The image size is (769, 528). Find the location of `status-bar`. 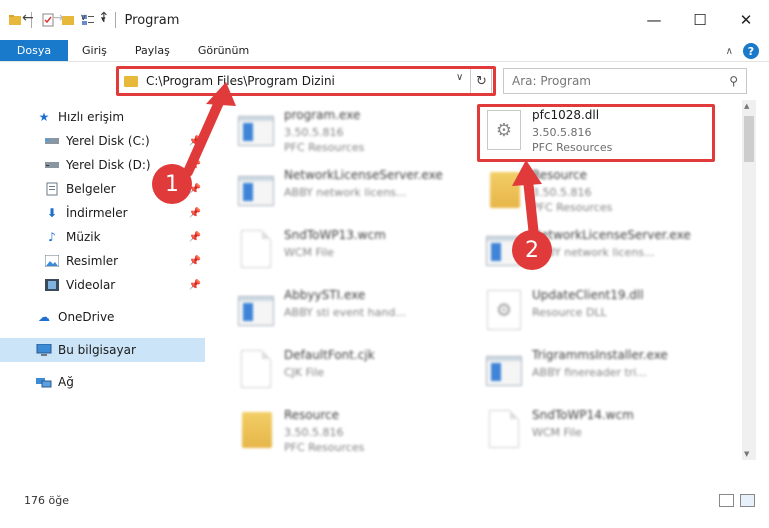

status-bar is located at coordinates (384, 507).